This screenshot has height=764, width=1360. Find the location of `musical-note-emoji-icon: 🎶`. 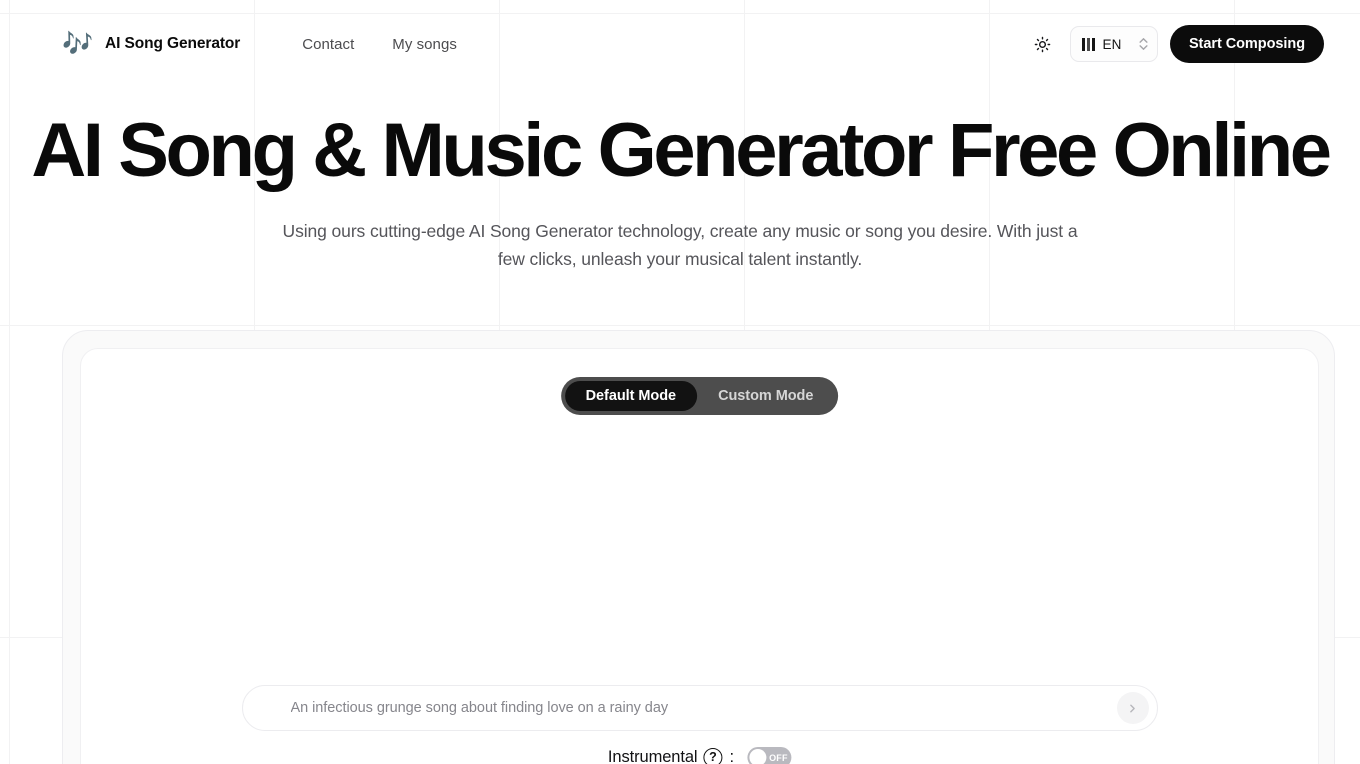

musical-note-emoji-icon: 🎶 is located at coordinates (78, 43).